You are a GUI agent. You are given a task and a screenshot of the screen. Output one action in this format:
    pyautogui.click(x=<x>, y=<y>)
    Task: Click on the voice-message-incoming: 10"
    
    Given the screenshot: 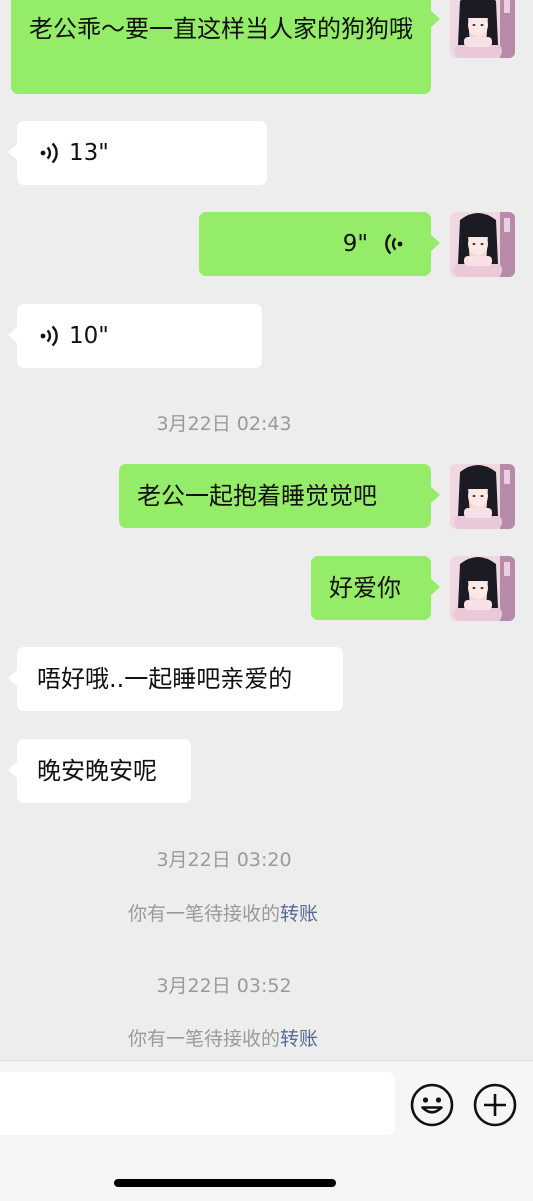 What is the action you would take?
    pyautogui.click(x=135, y=336)
    